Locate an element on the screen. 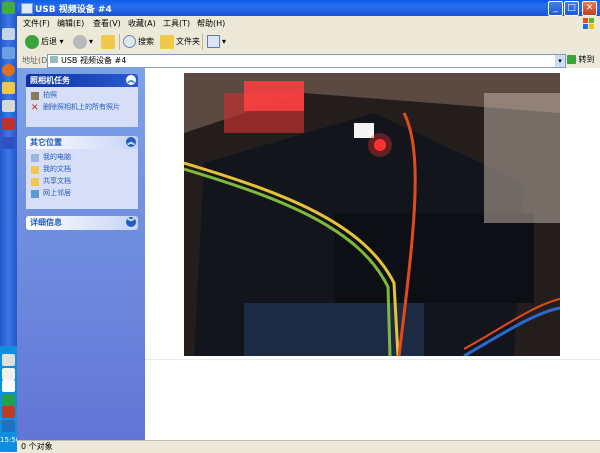  network-icon is located at coordinates (8, 400).